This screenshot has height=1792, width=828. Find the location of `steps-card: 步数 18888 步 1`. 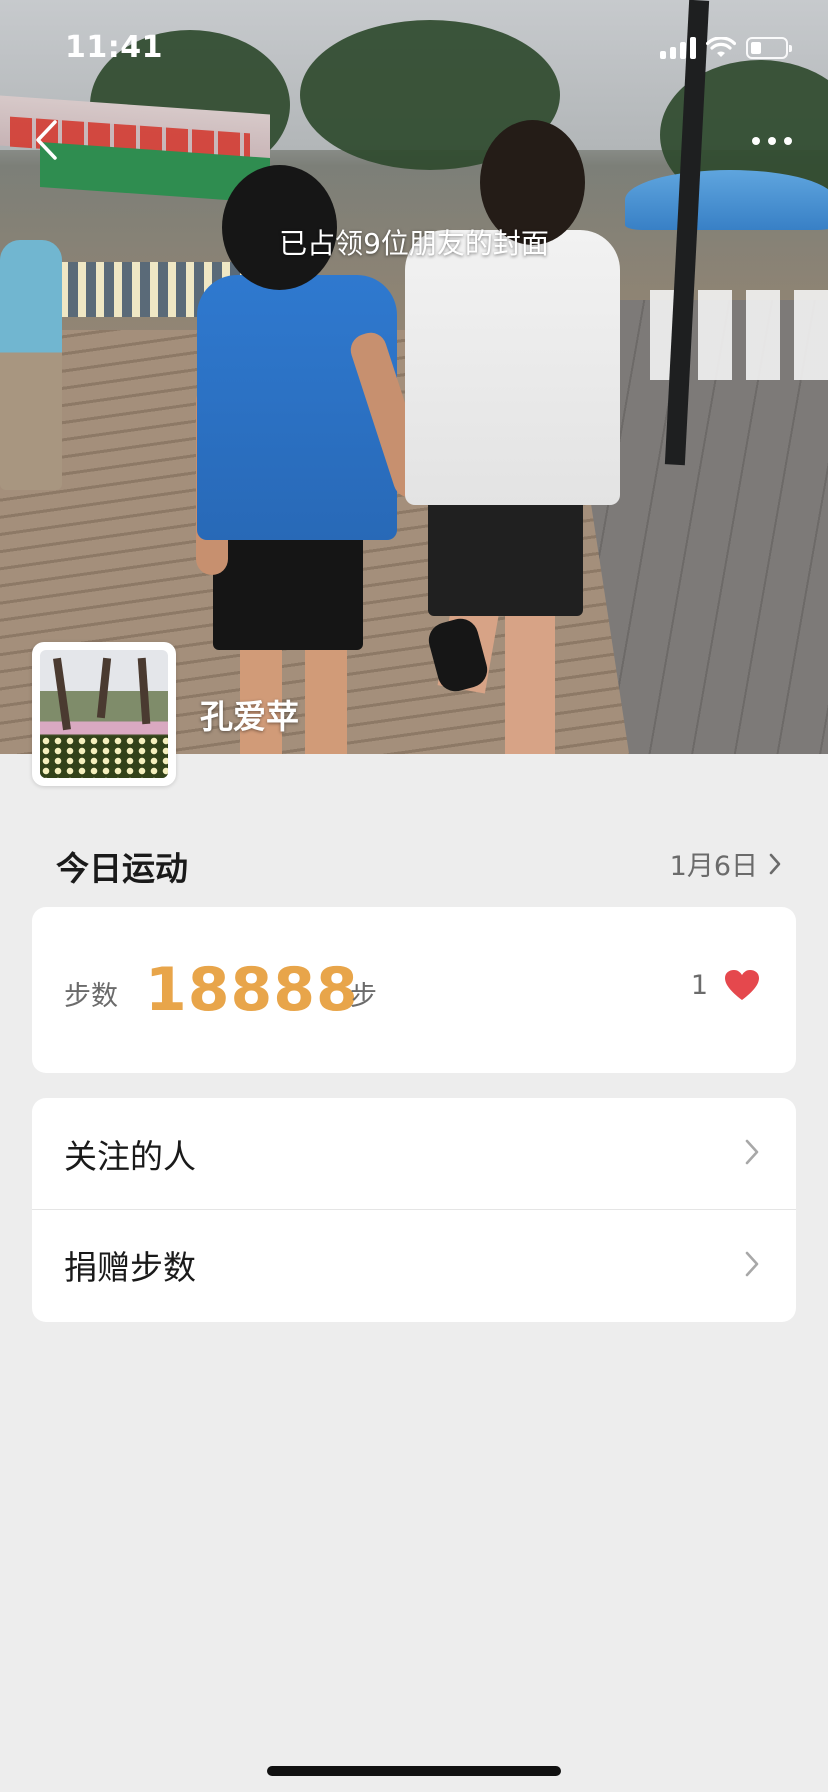

steps-card: 步数 18888 步 1 is located at coordinates (414, 990).